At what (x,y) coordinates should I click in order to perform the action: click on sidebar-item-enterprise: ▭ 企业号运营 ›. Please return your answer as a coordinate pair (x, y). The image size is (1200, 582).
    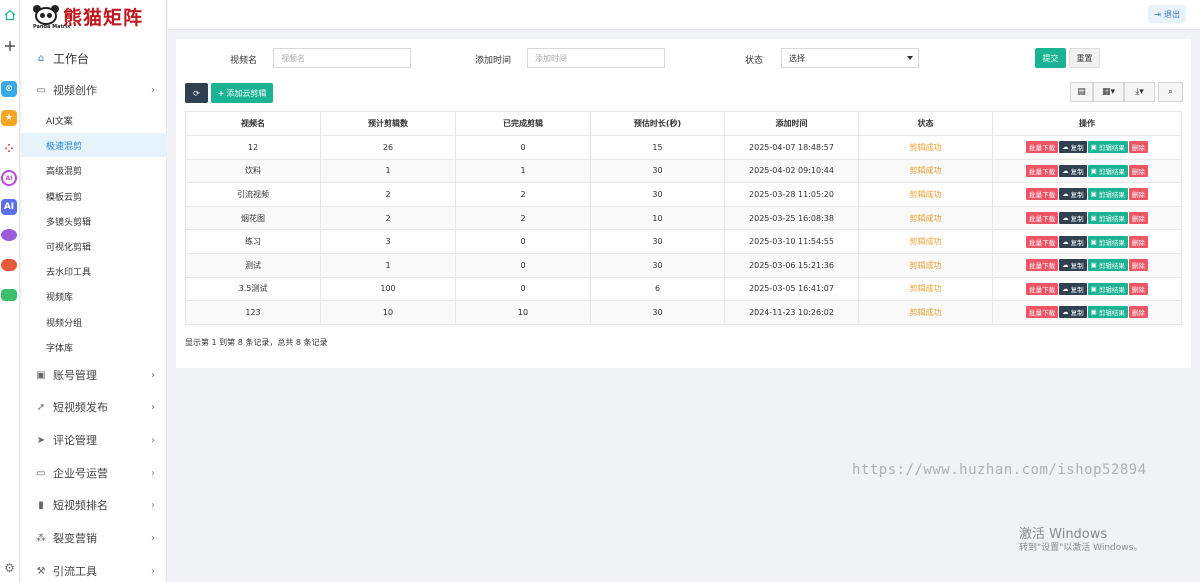
    Looking at the image, I should click on (94, 473).